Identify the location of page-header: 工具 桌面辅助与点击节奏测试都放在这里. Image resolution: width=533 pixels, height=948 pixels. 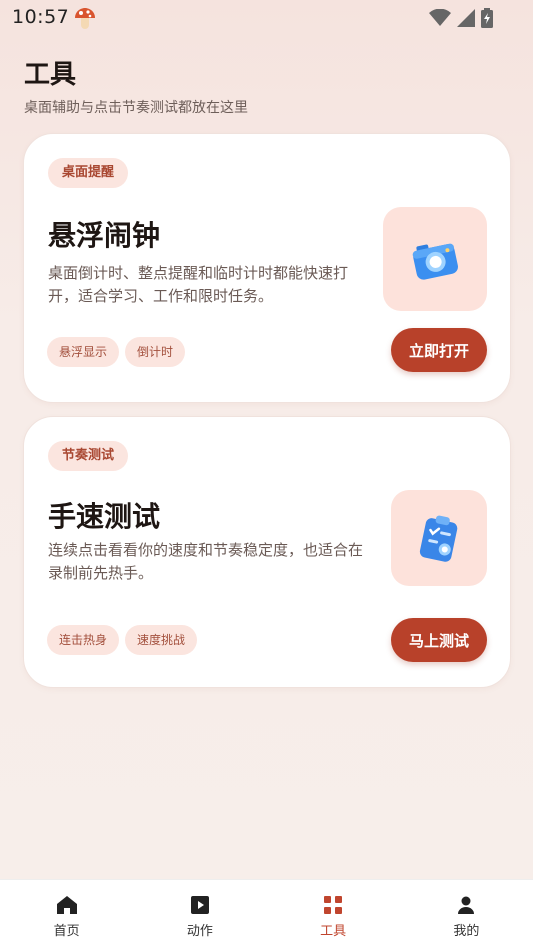
(136, 85).